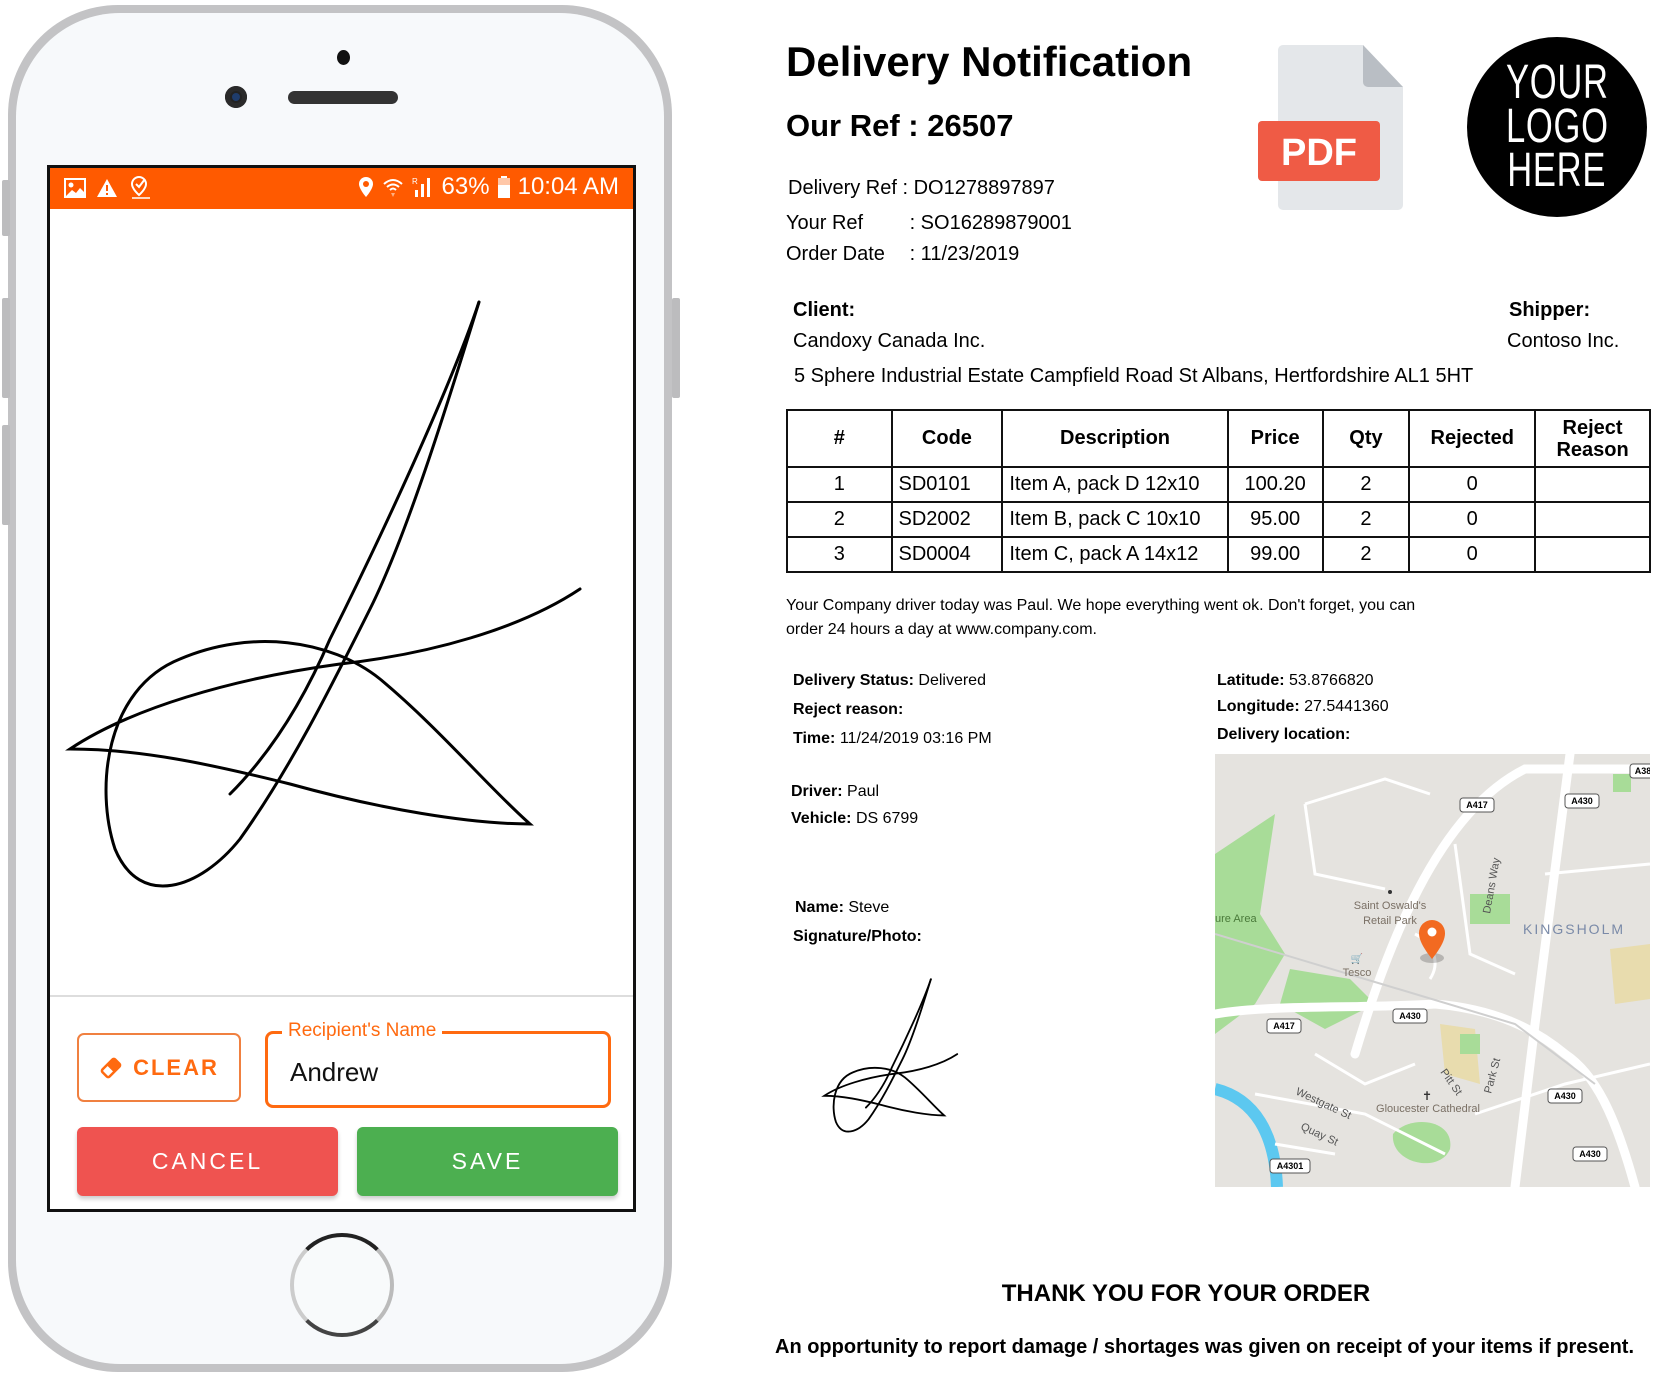 This screenshot has width=1672, height=1374. Describe the element at coordinates (915, 738) in the screenshot. I see `delivery-time-value: 11/24/2019 03:16 PM` at that location.